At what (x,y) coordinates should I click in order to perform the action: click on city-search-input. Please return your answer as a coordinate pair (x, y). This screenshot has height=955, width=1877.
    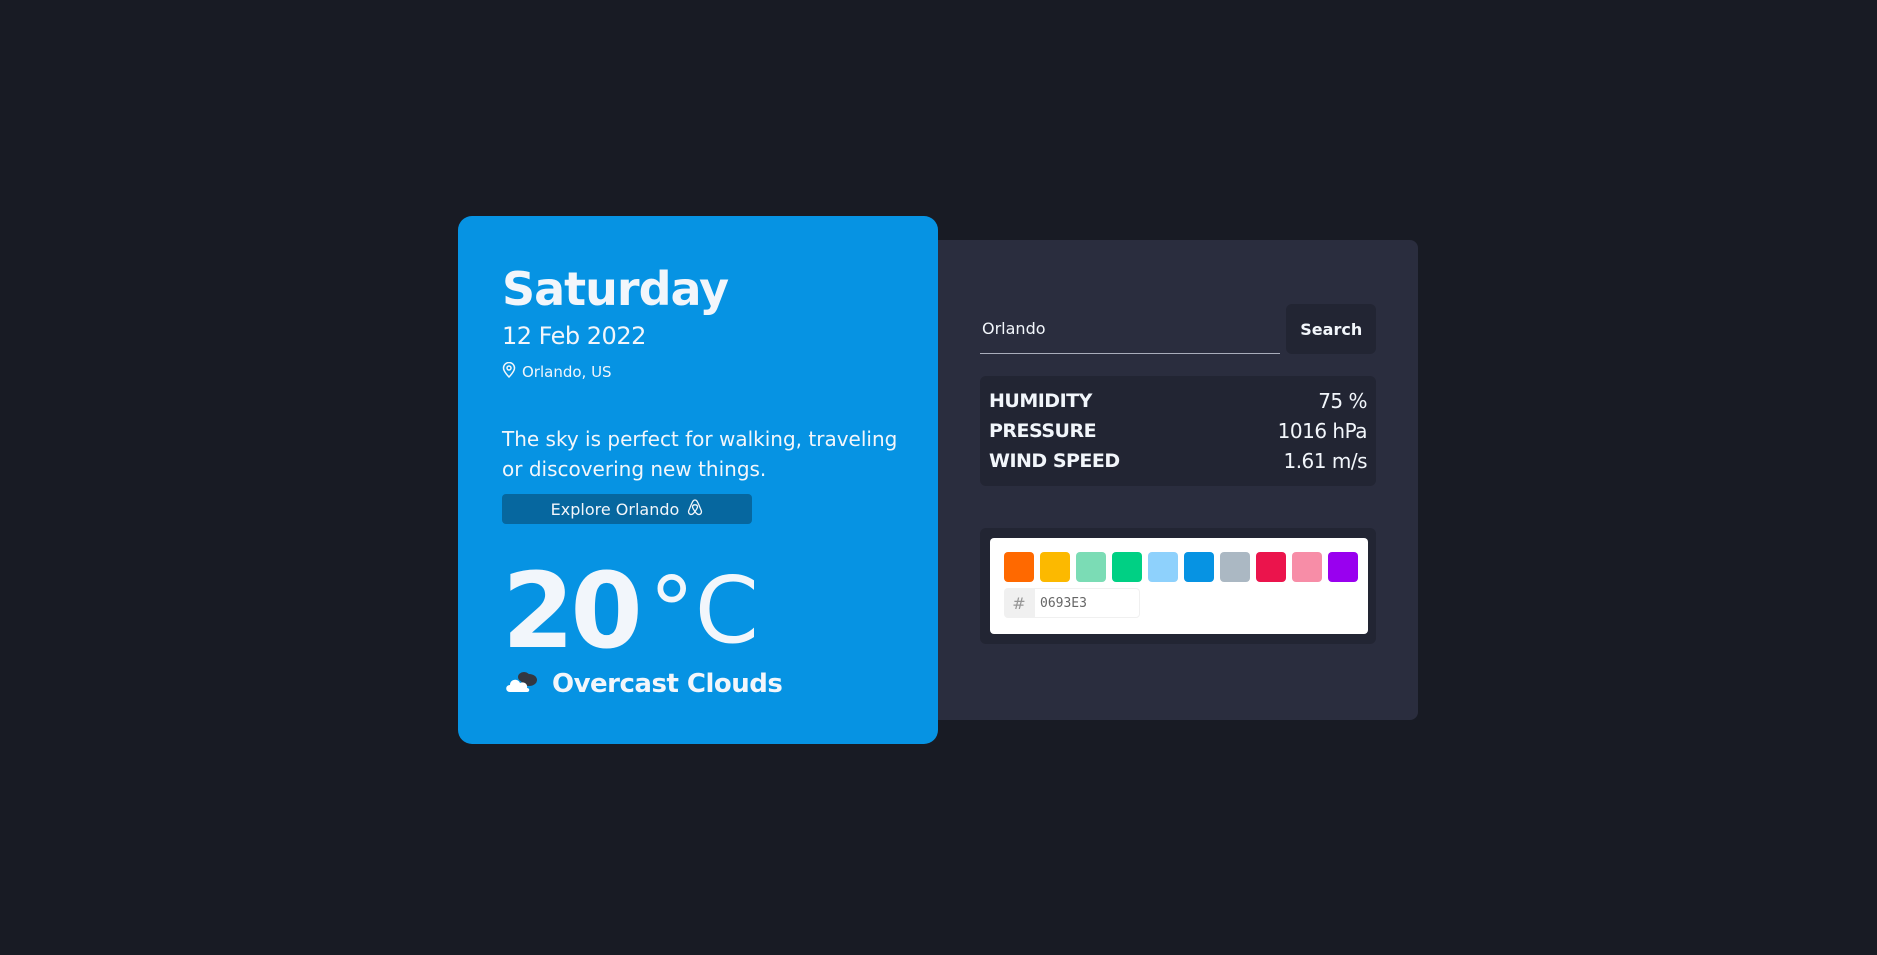
    Looking at the image, I should click on (1130, 329).